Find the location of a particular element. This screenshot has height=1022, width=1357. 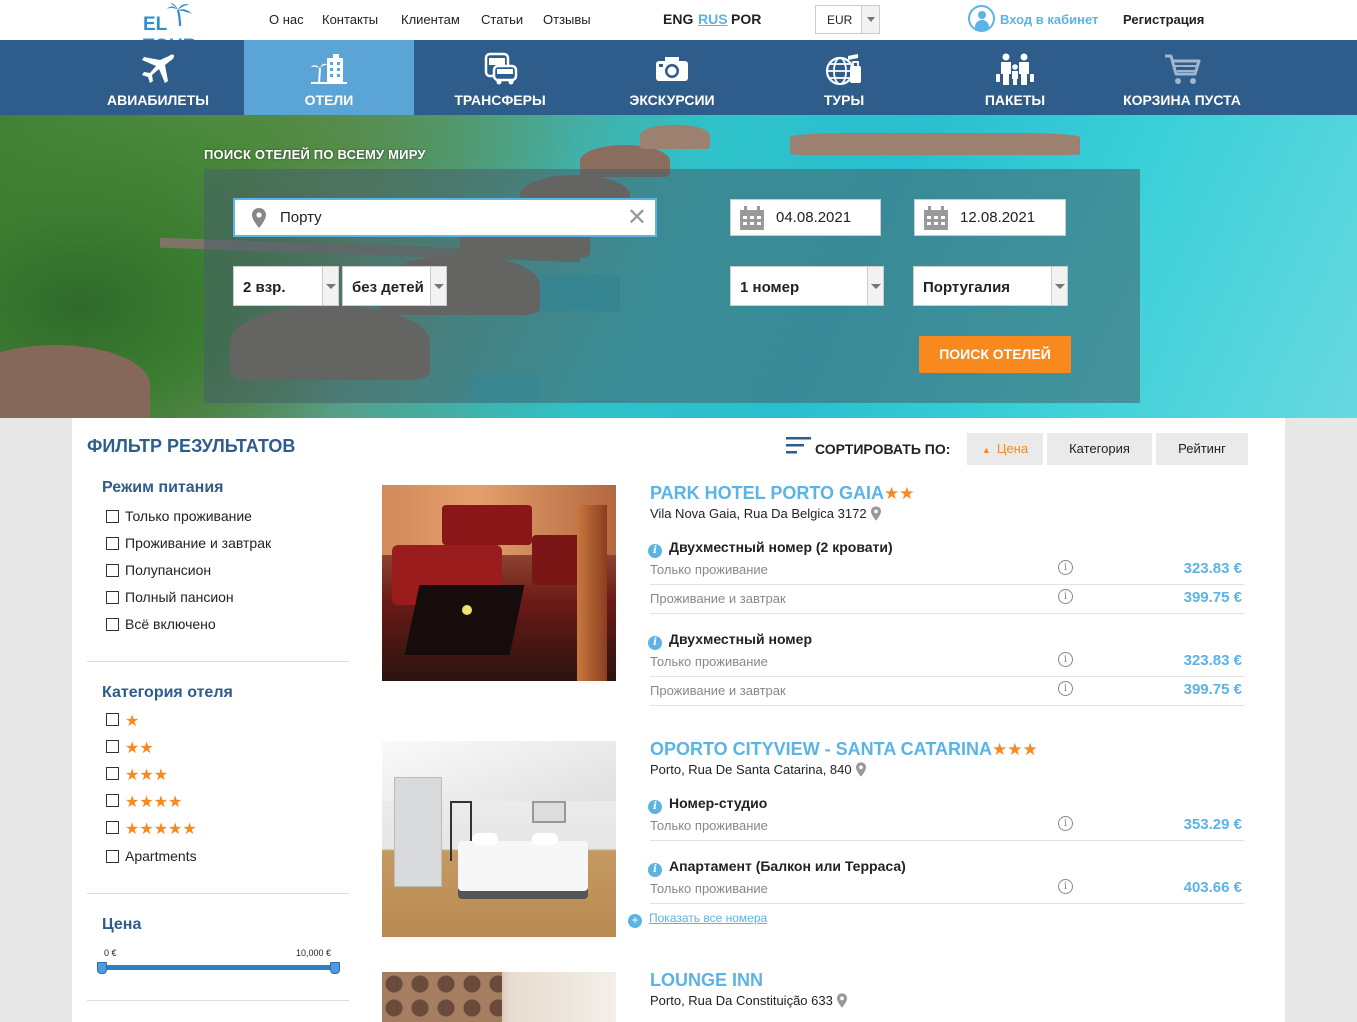

hotel-stars: ★★ is located at coordinates (899, 493).